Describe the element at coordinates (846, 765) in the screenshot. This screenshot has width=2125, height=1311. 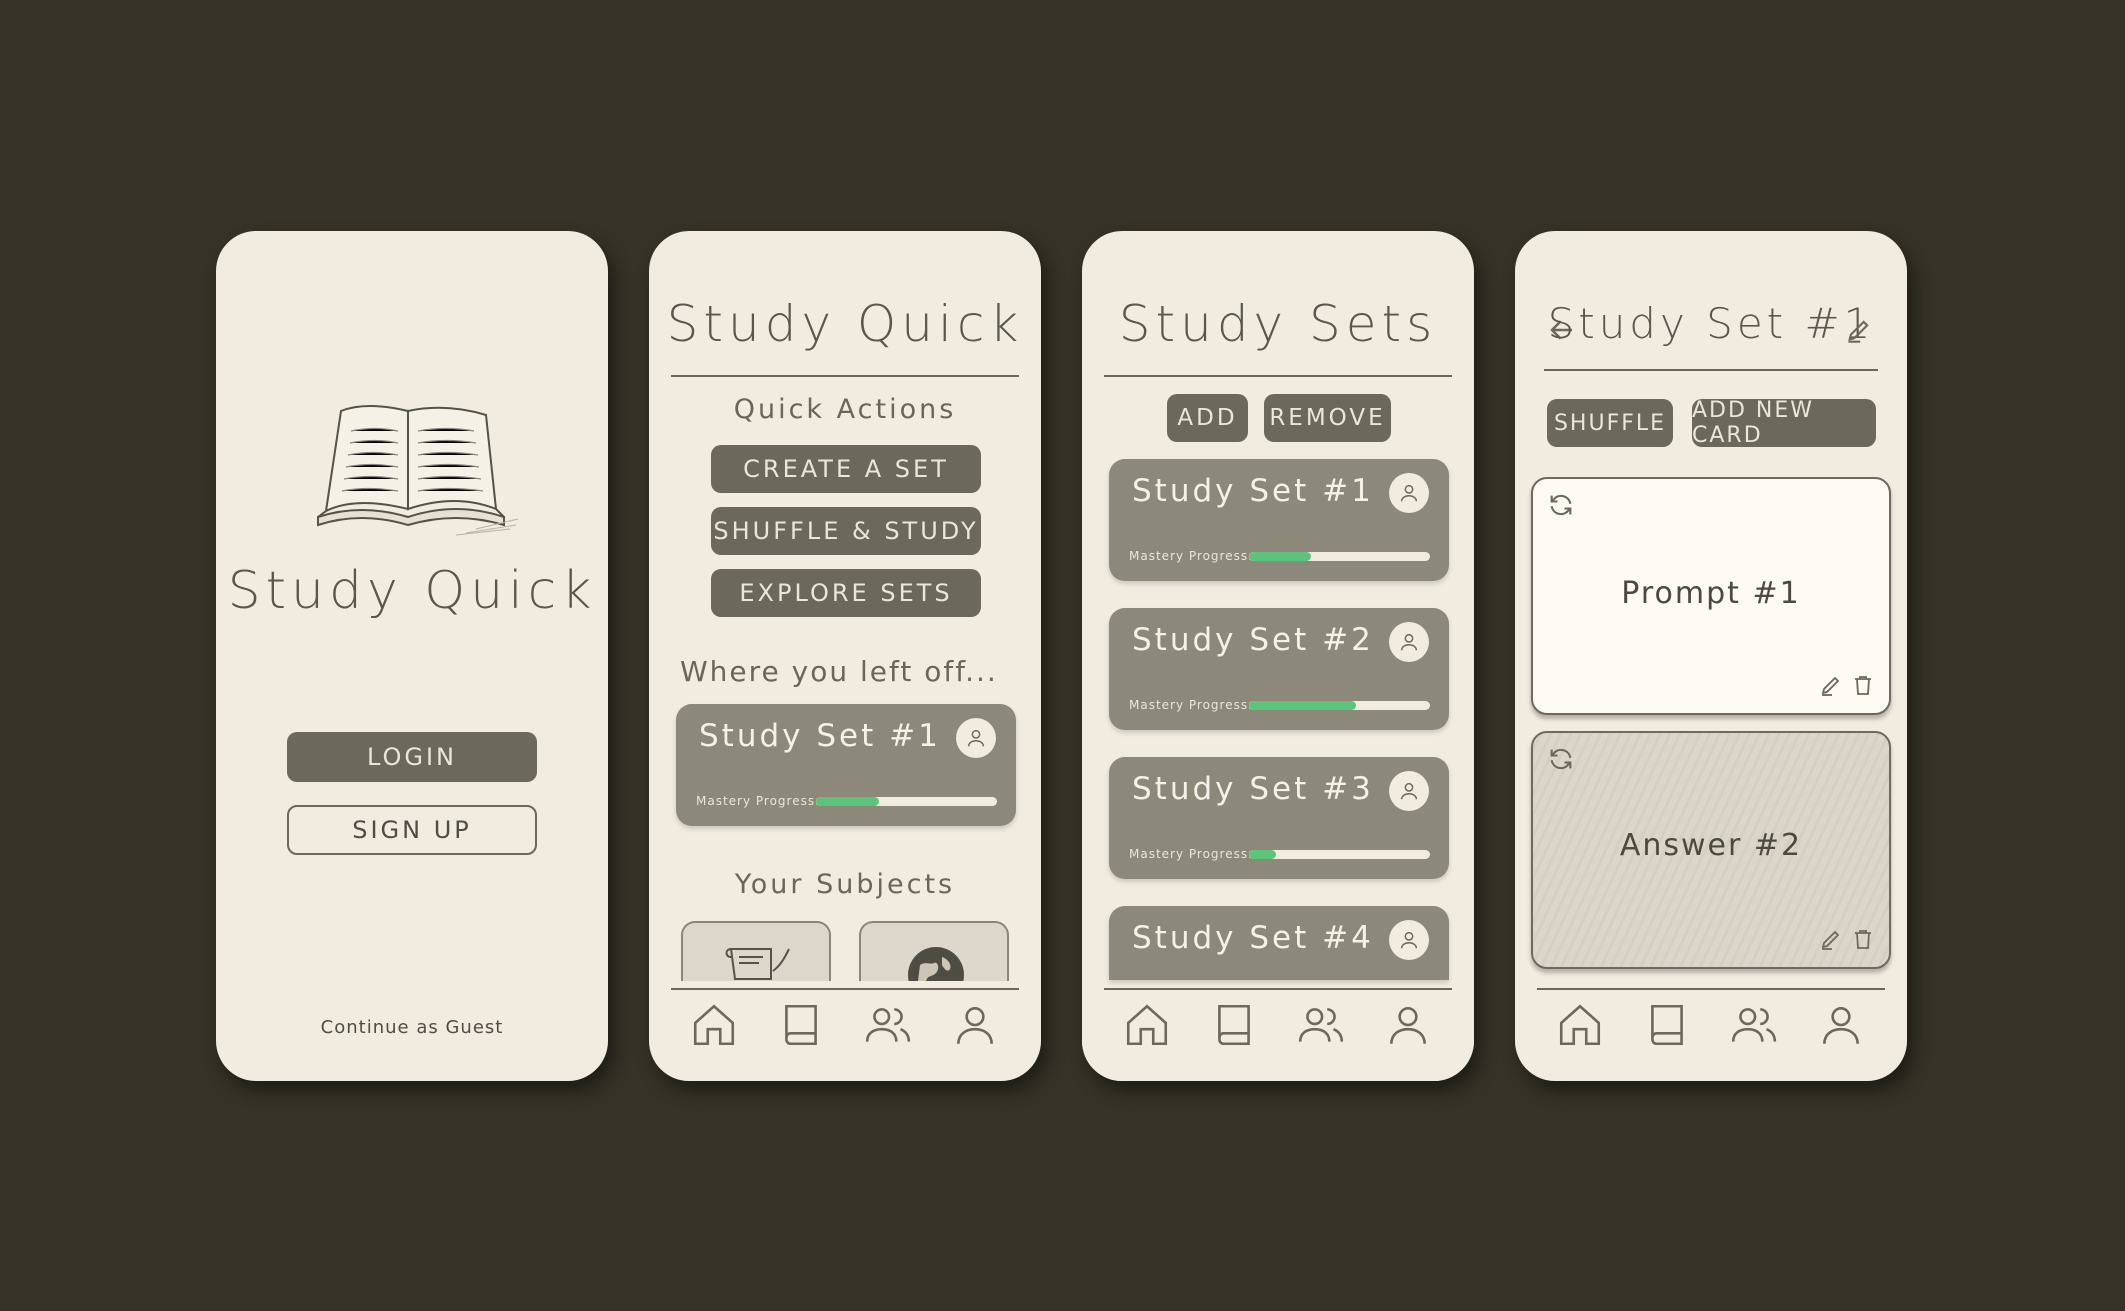
I see `recent-set-card: Study Set #1 Mastery Progress:` at that location.